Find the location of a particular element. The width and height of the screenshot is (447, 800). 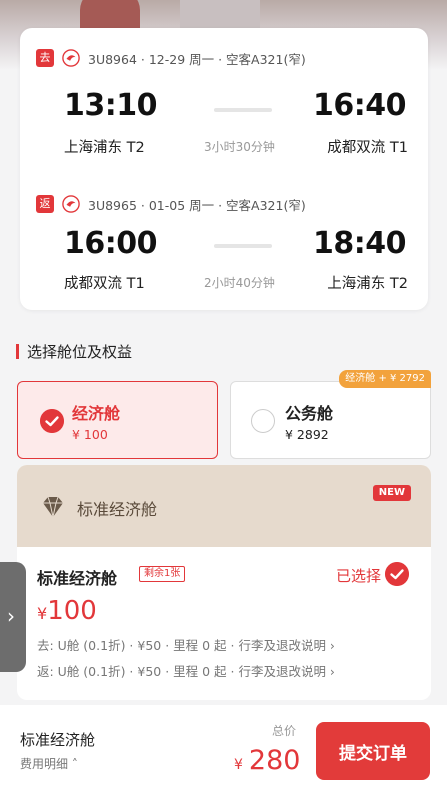

fare-title: 标准经济舱 is located at coordinates (77, 578).